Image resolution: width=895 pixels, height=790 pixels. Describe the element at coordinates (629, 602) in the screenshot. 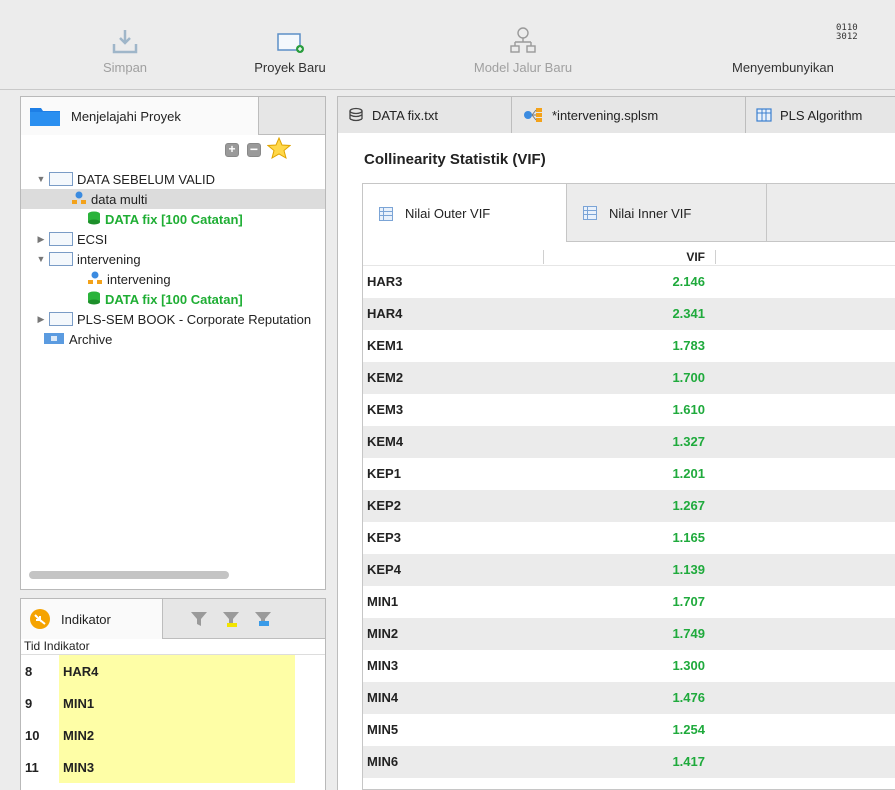

I see `vif-row: MIN1 1.707` at that location.